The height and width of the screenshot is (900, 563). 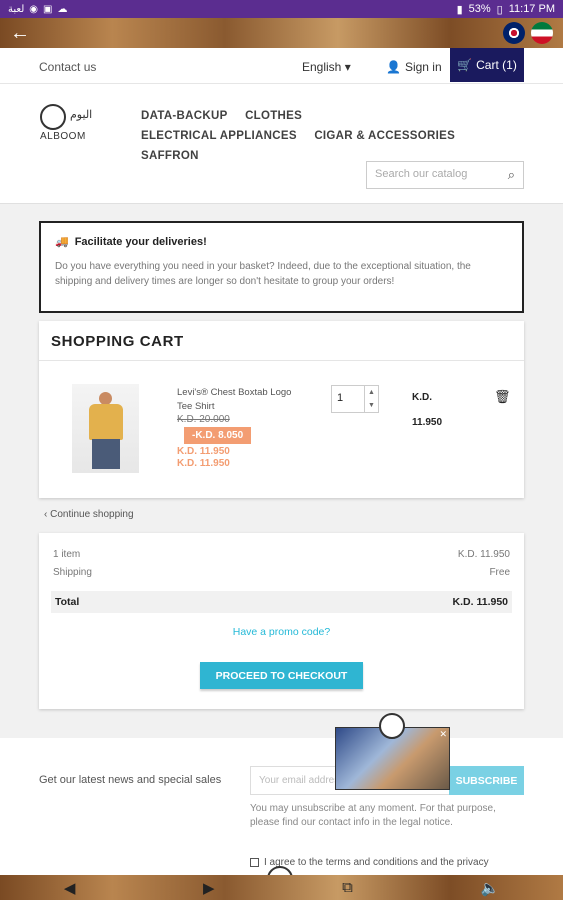 I want to click on contact-us-link: Contact us, so click(x=67, y=67).